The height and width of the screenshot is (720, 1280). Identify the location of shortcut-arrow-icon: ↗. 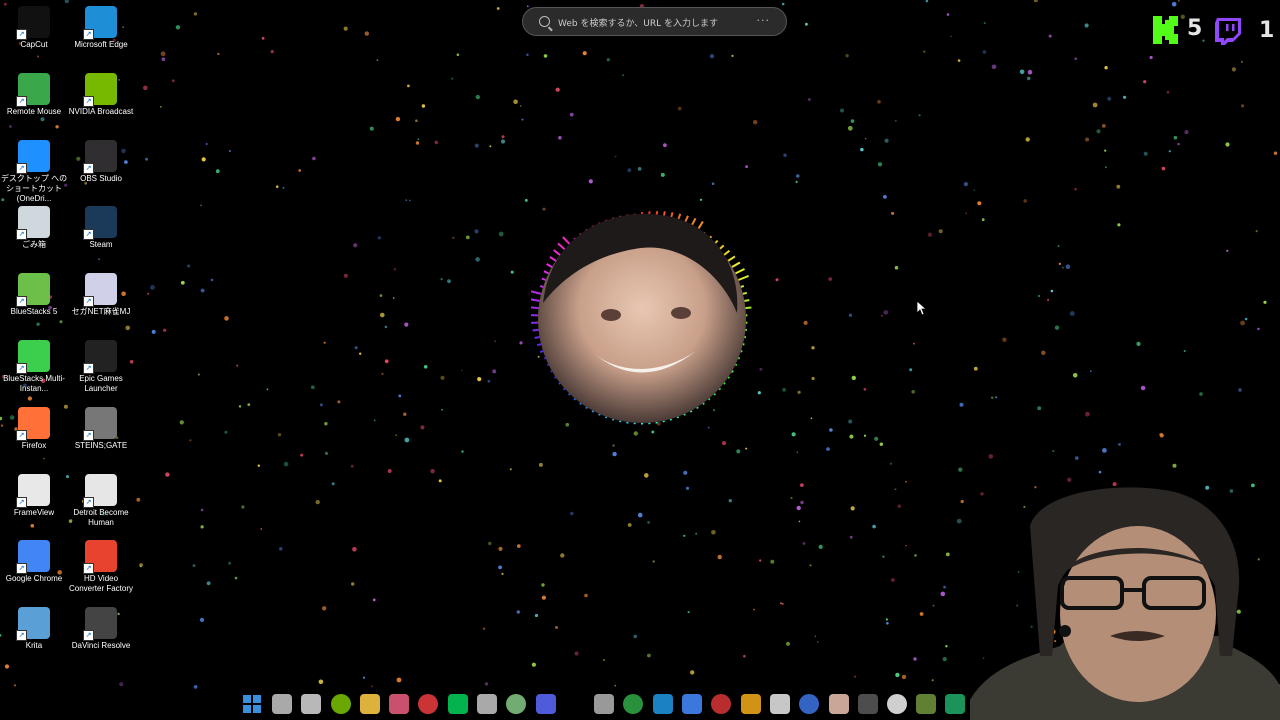
(21, 101).